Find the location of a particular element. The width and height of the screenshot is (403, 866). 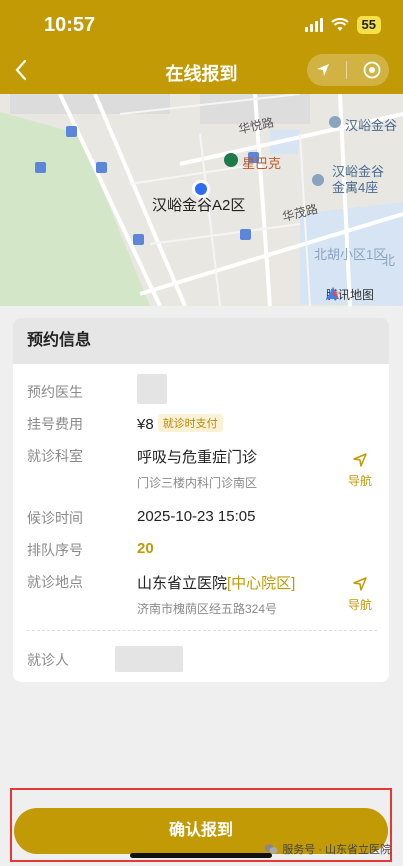

row-fee: 挂号费用 ¥8 就诊时支付 is located at coordinates (202, 426).